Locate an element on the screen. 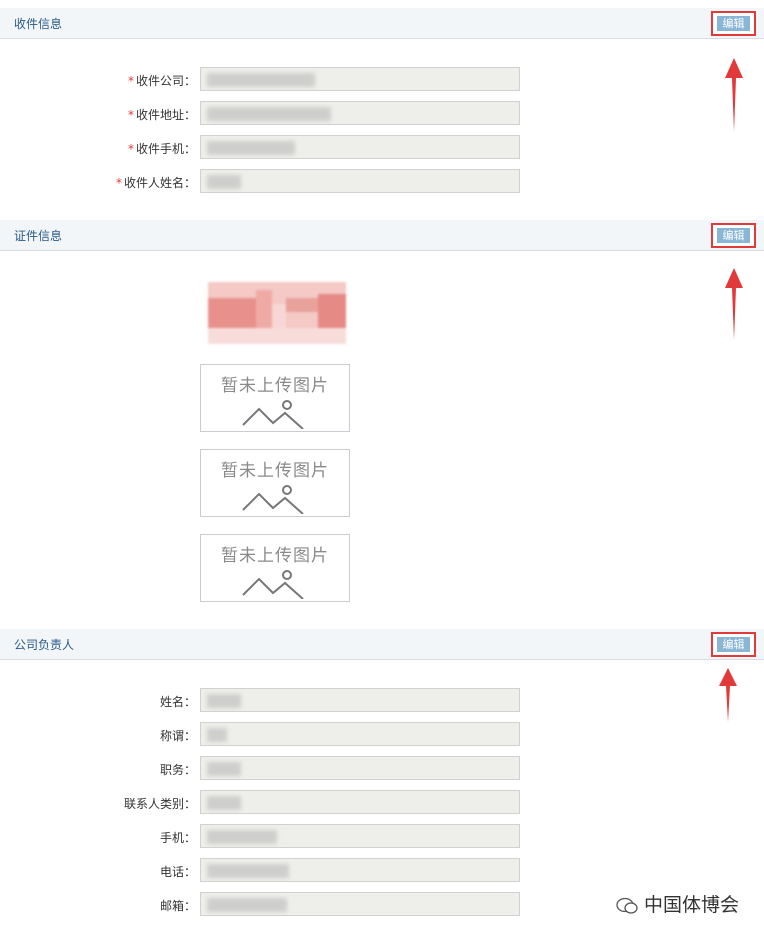 Image resolution: width=764 pixels, height=936 pixels. form-row-principal-phone: 电话： is located at coordinates (382, 870).